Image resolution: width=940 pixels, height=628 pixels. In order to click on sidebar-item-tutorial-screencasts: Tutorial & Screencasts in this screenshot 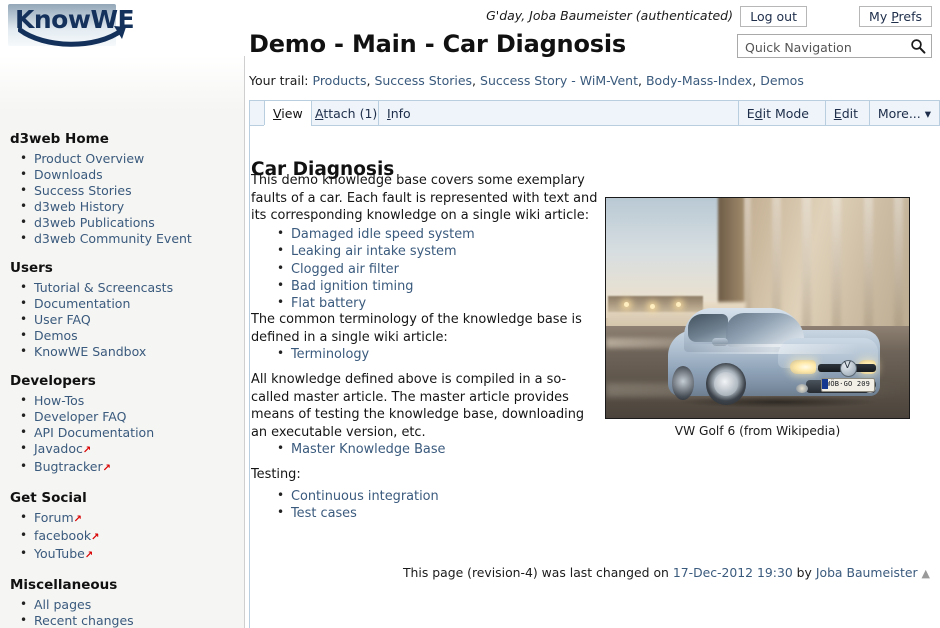, I will do `click(131, 287)`.